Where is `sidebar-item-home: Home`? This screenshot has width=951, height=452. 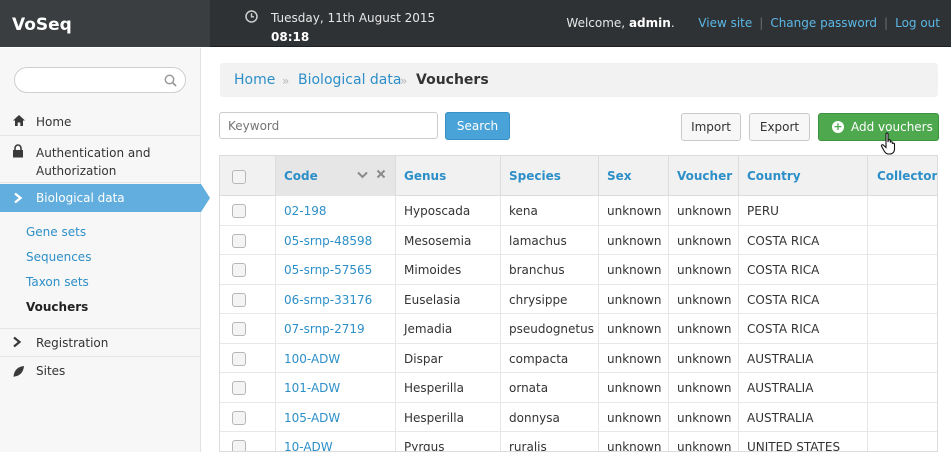
sidebar-item-home: Home is located at coordinates (100, 121).